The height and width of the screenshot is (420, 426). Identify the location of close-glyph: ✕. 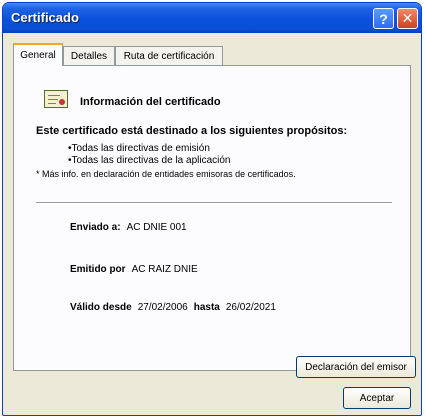
(407, 18).